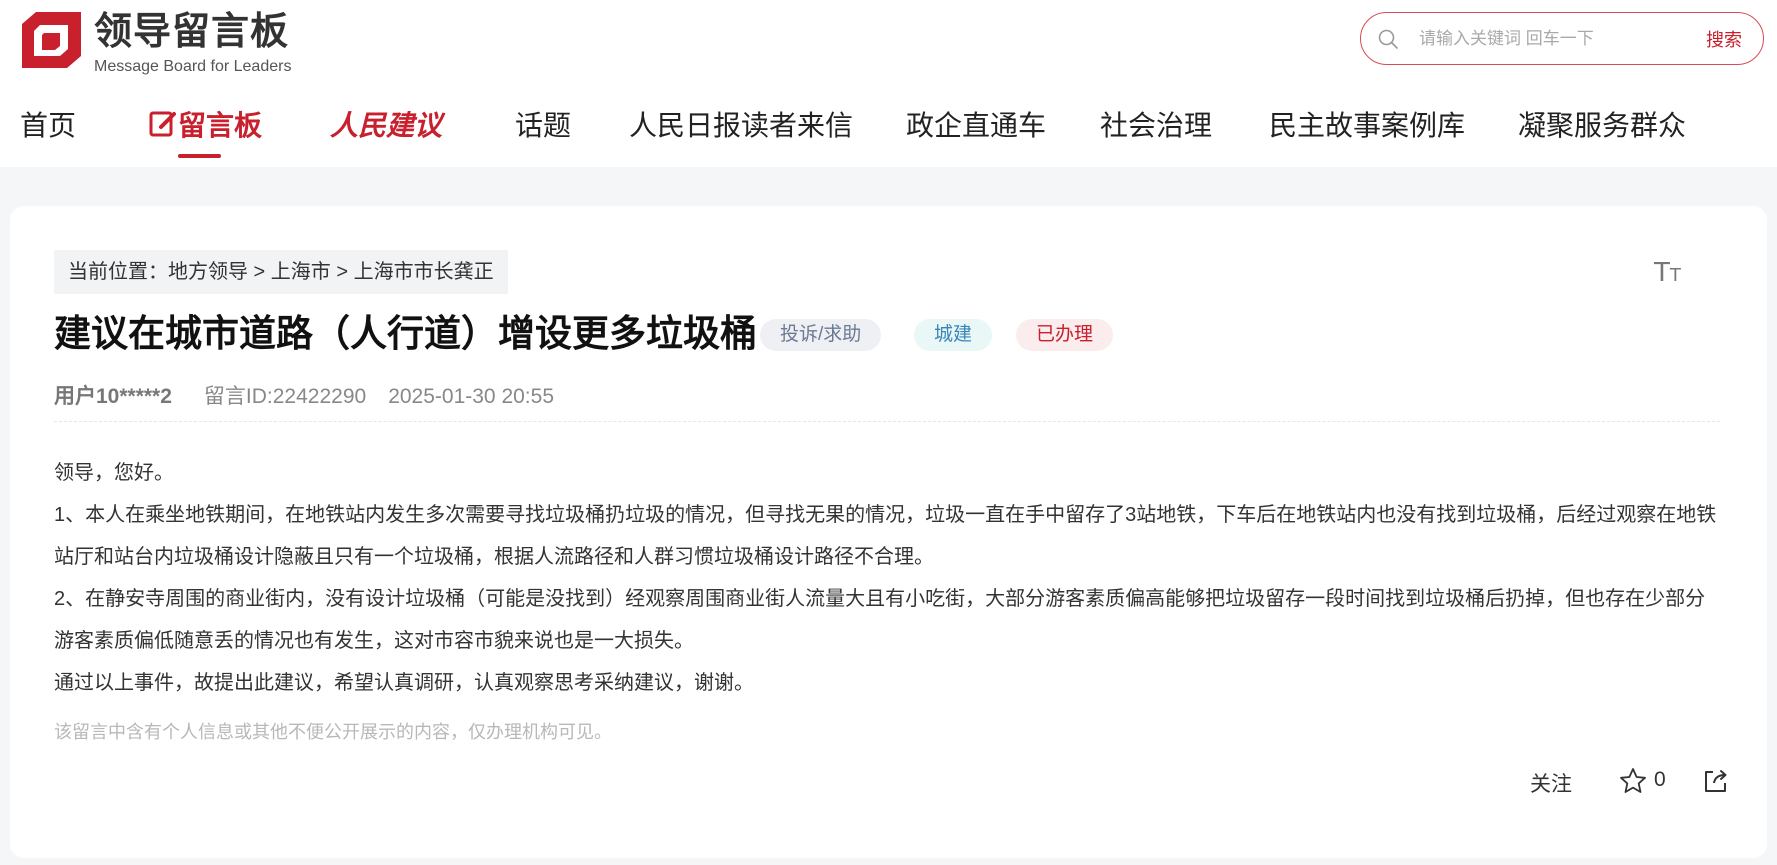 This screenshot has height=865, width=1777. What do you see at coordinates (51, 40) in the screenshot?
I see `logo-mark-icon` at bounding box center [51, 40].